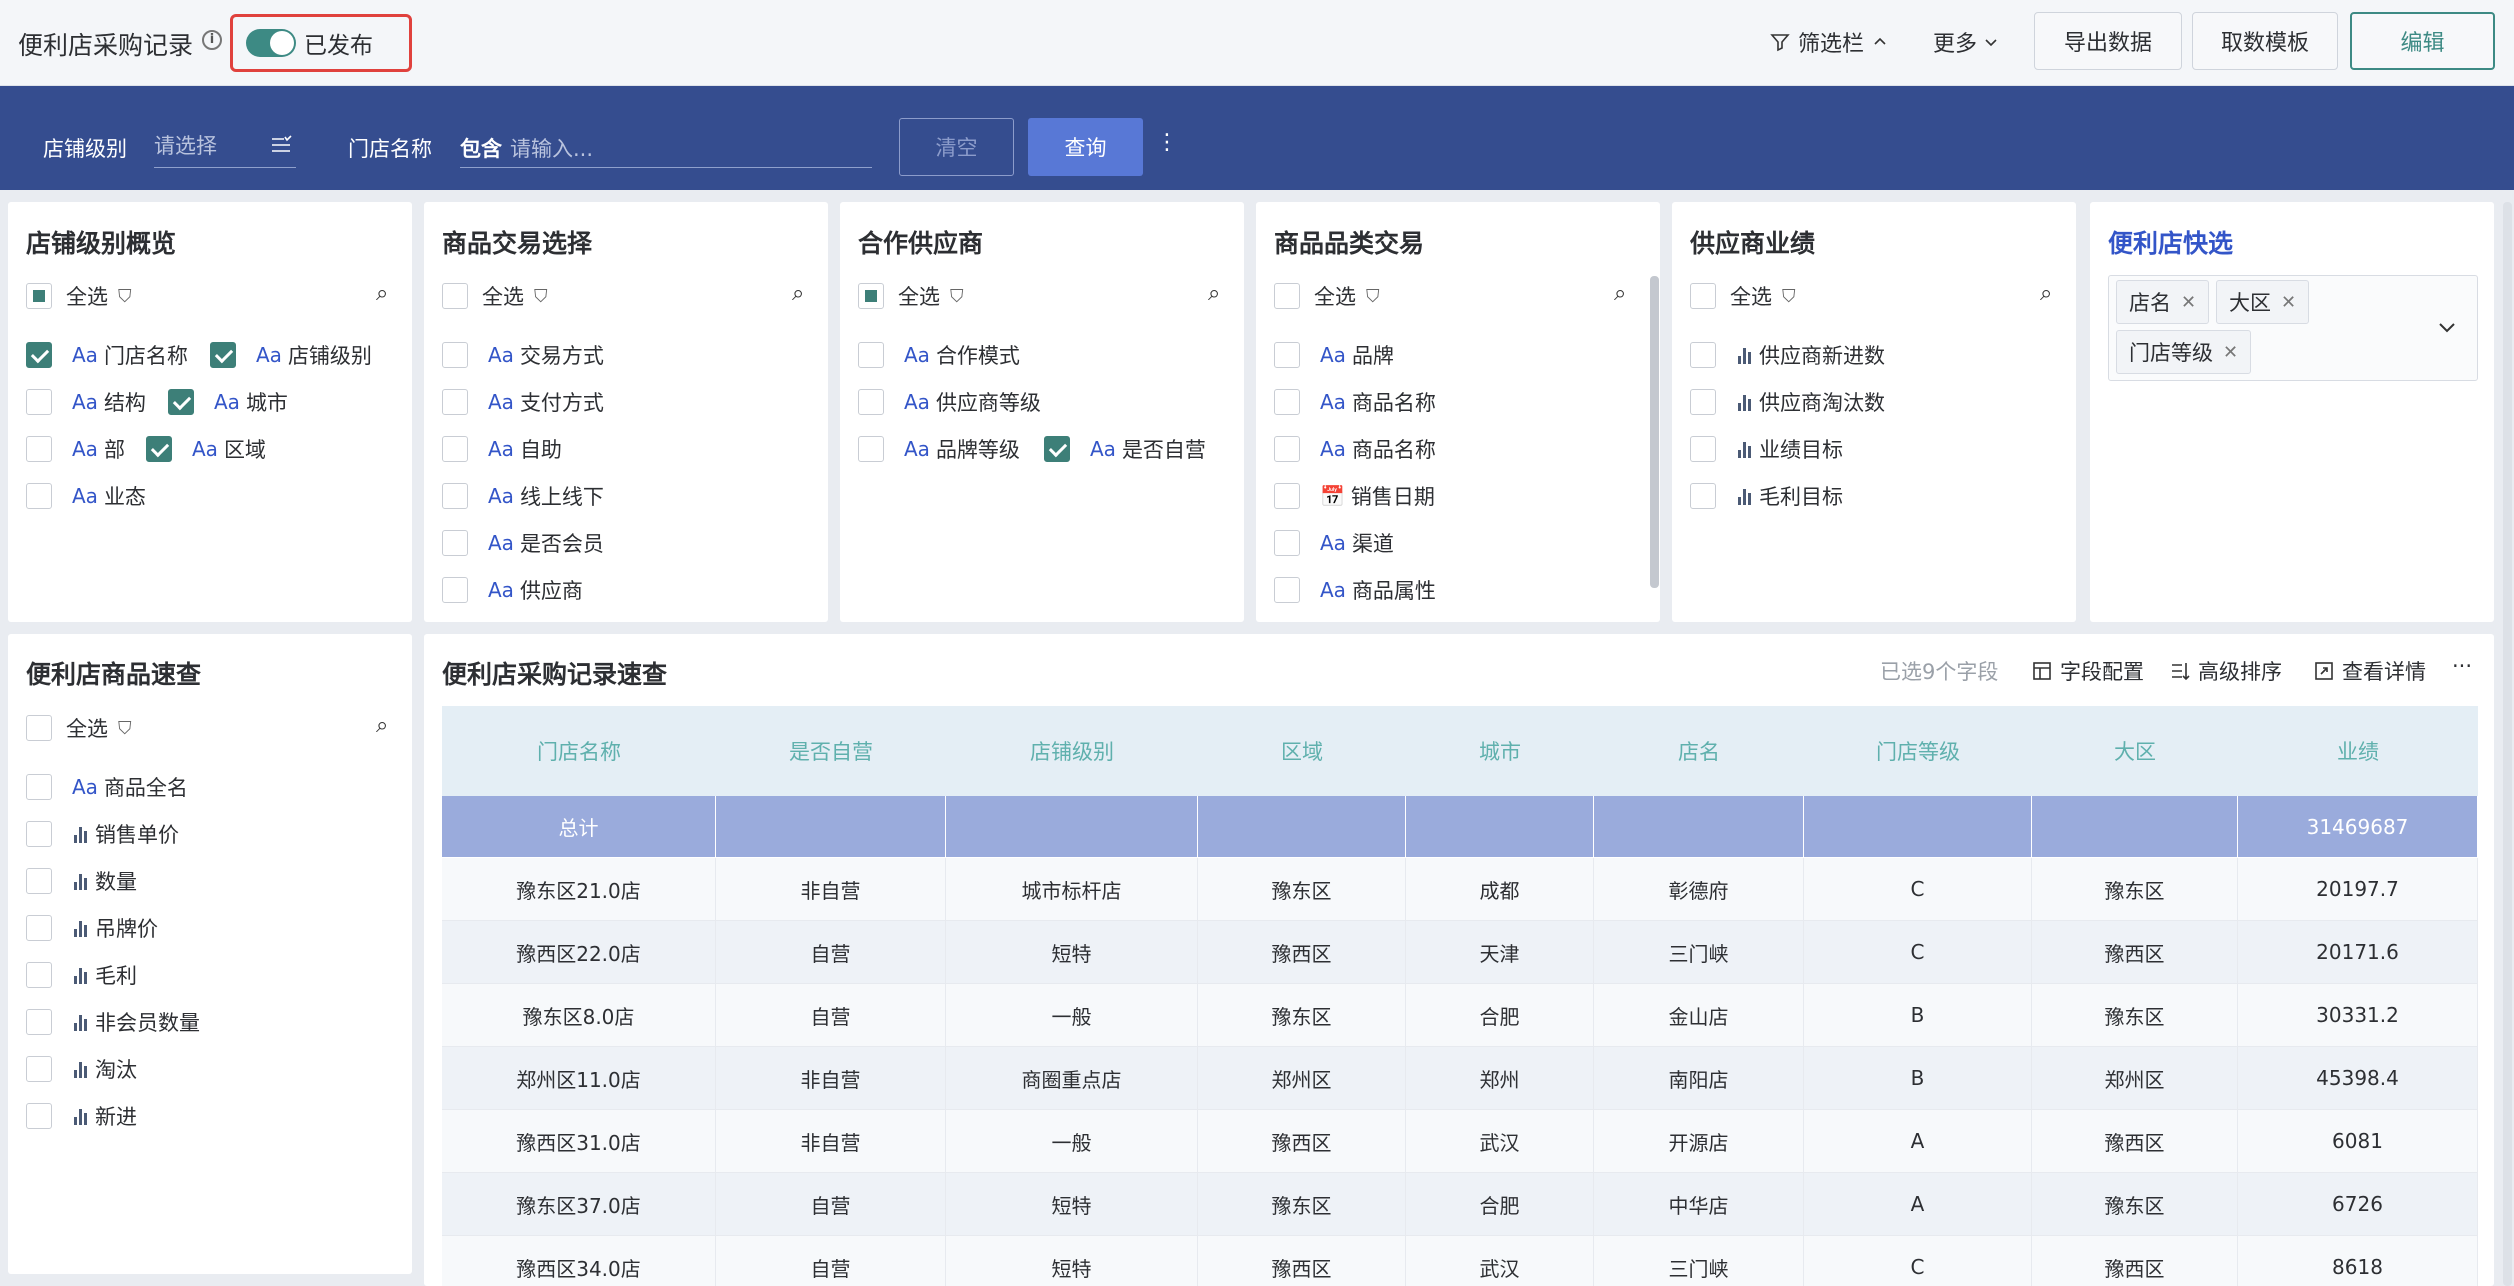 Image resolution: width=2514 pixels, height=1286 pixels. I want to click on select-all-trade: 全选 ⛉, so click(495, 296).